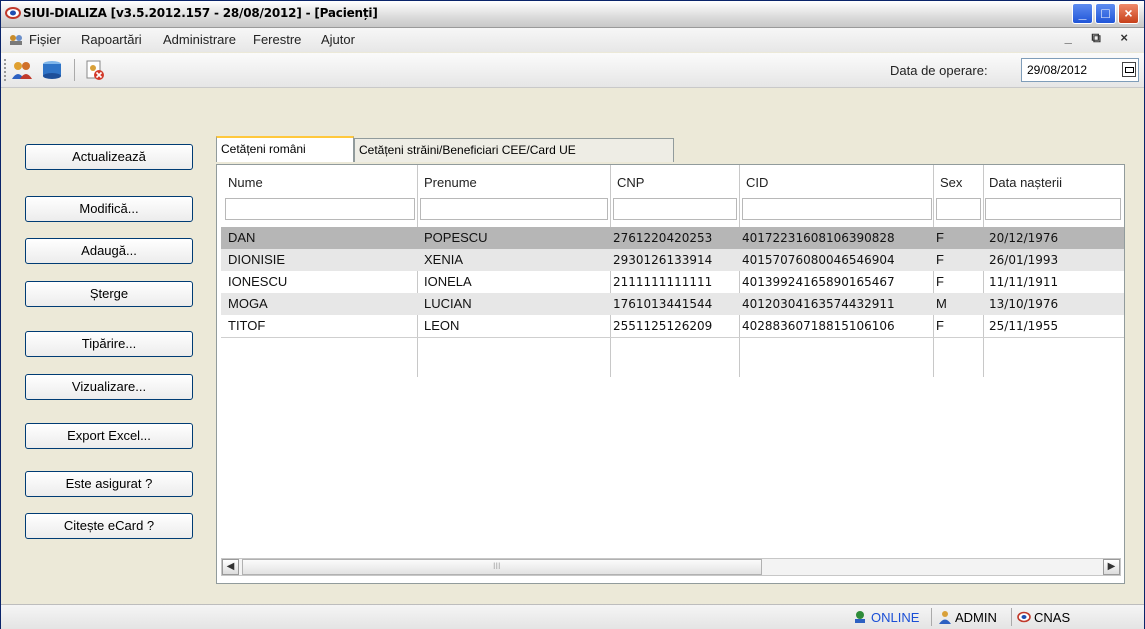  What do you see at coordinates (951, 182) in the screenshot?
I see `column-header-sex: Sex` at bounding box center [951, 182].